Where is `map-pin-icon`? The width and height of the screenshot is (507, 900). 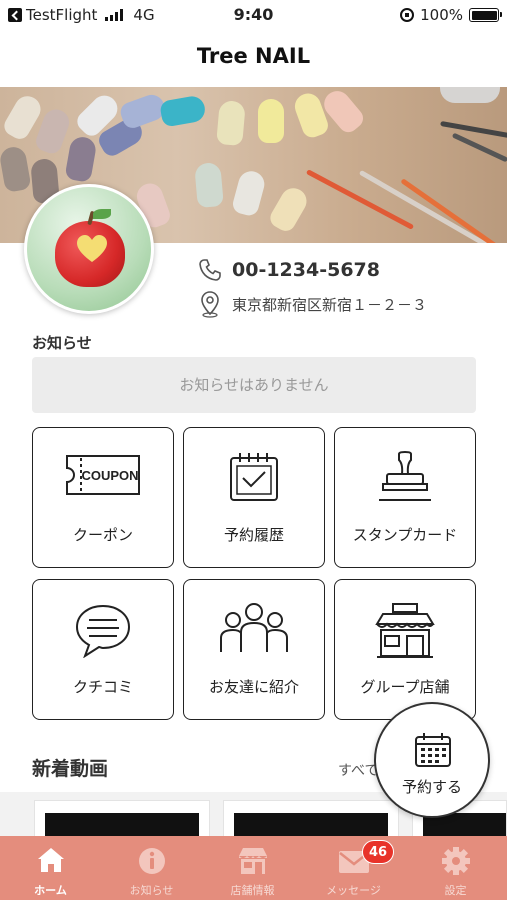
map-pin-icon is located at coordinates (210, 304).